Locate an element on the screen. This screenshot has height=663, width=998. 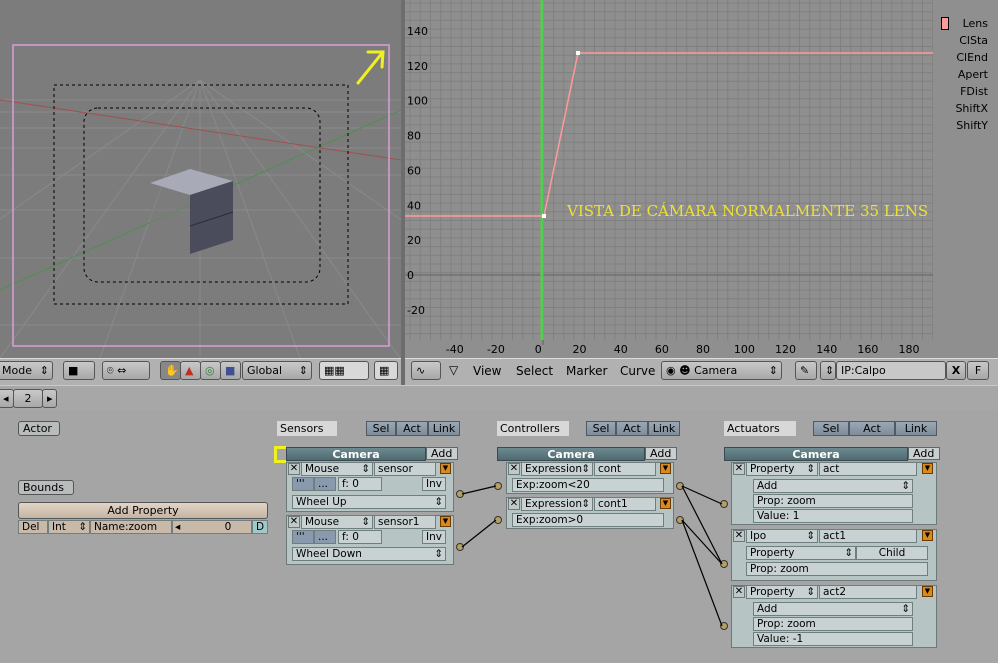
actuator-value-field: Value: 1 is located at coordinates (833, 516).